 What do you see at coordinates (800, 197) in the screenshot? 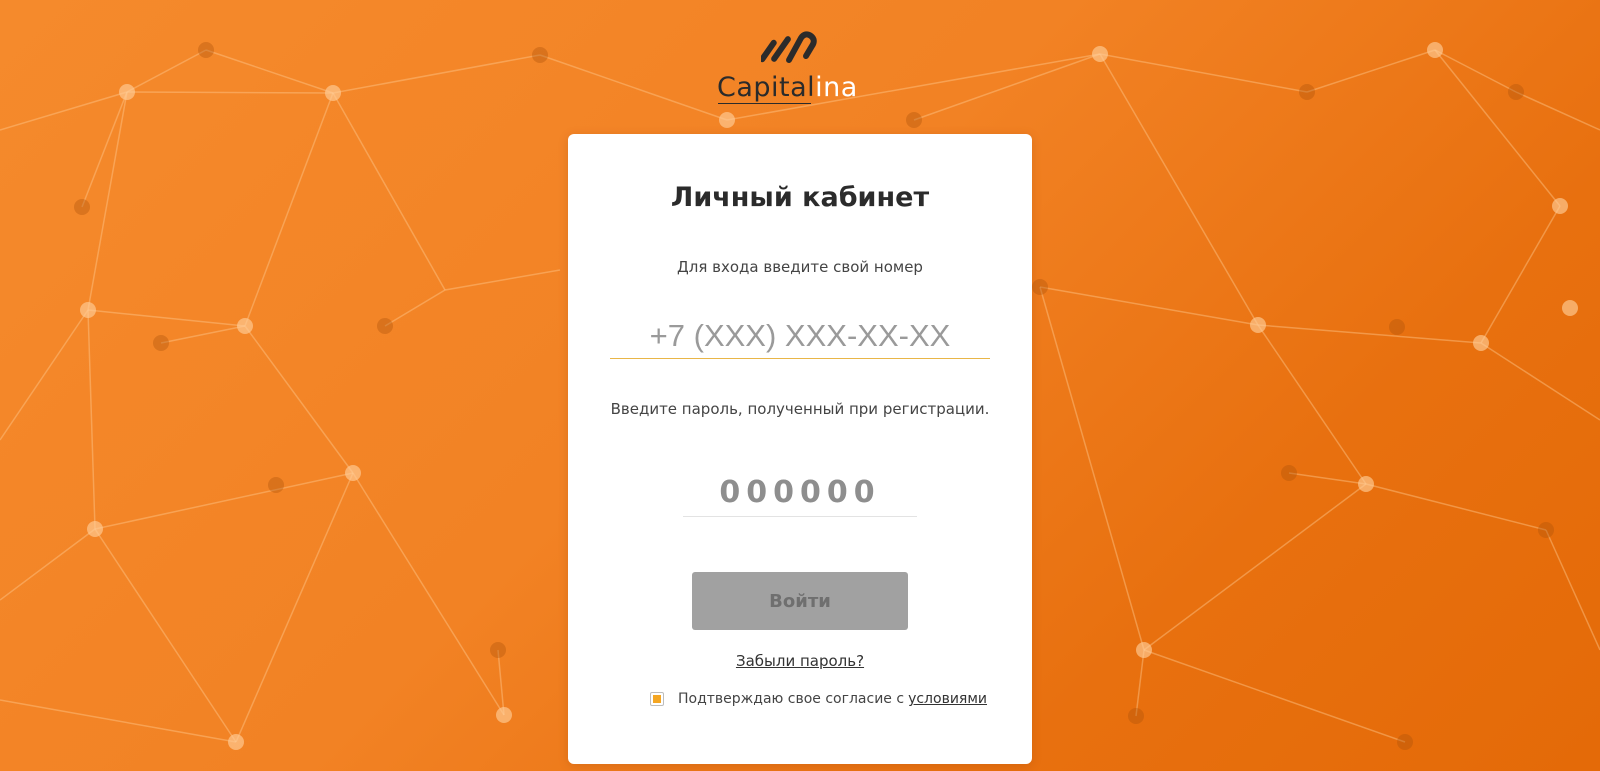
I see `page-title: Личный кабинет` at bounding box center [800, 197].